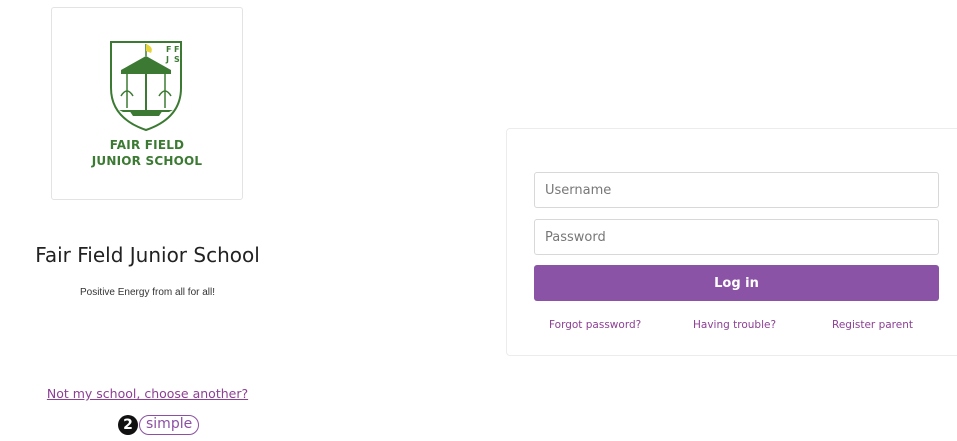  Describe the element at coordinates (147, 292) in the screenshot. I see `school-motto: Positive Energy from all for all!` at that location.